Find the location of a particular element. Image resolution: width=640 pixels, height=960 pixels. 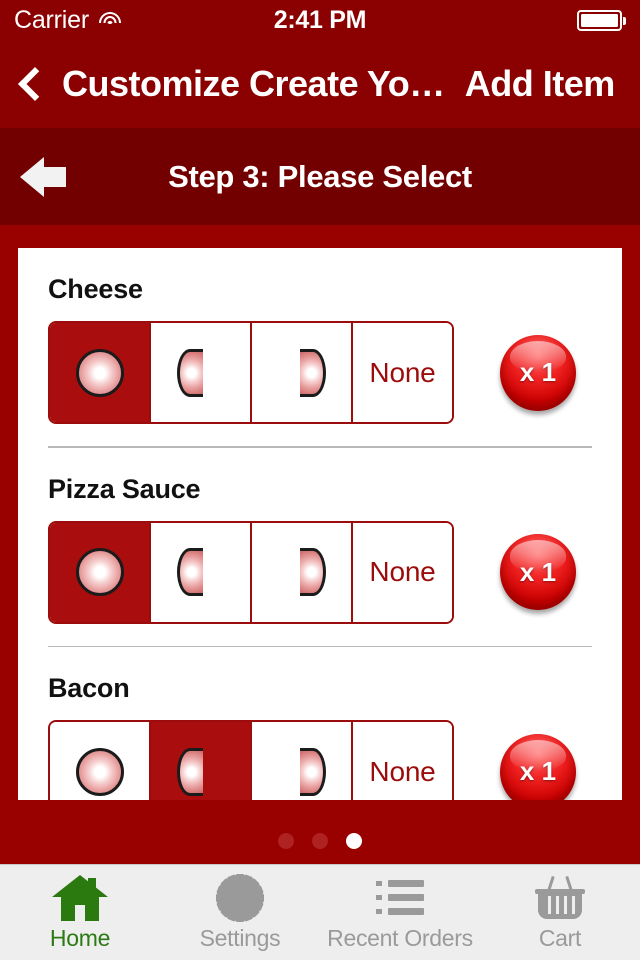

tab-settings: Settings is located at coordinates (240, 912).